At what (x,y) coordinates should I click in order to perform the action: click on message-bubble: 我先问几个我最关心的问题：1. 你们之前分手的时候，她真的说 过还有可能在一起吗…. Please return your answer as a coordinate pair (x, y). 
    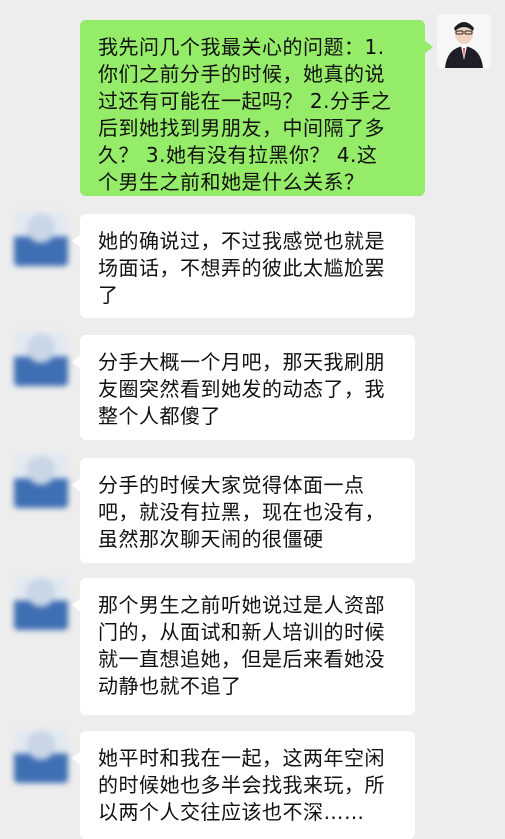
    Looking at the image, I should click on (256, 108).